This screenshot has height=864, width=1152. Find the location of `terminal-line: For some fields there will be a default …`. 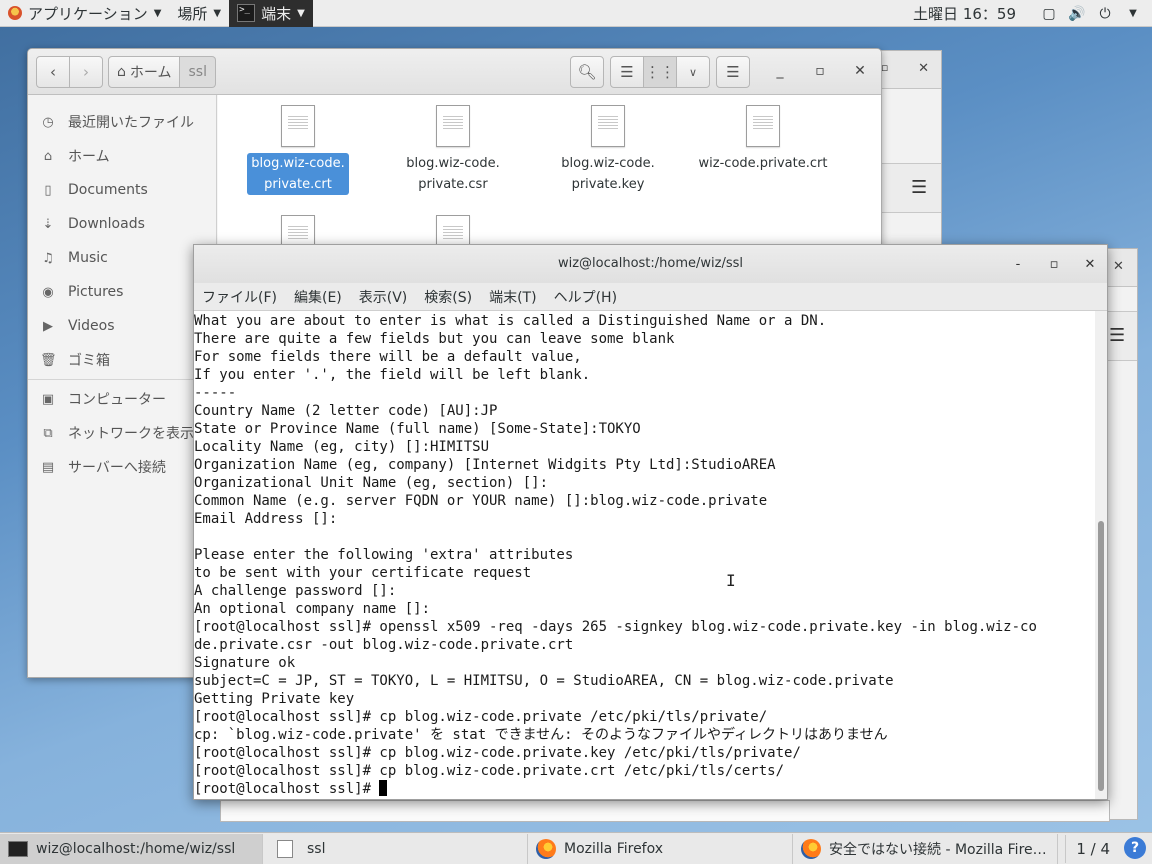

terminal-line: For some fields there will be a default … is located at coordinates (644, 357).